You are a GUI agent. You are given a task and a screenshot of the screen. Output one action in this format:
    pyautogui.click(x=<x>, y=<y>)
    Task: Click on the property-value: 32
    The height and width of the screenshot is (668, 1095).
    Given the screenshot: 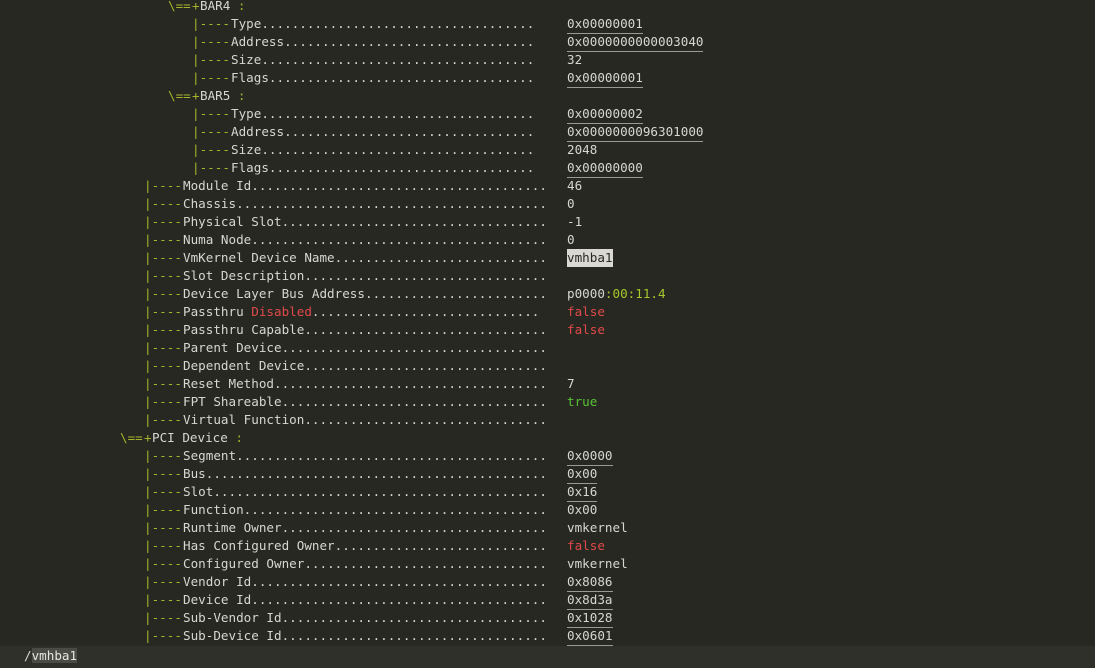 What is the action you would take?
    pyautogui.click(x=575, y=59)
    